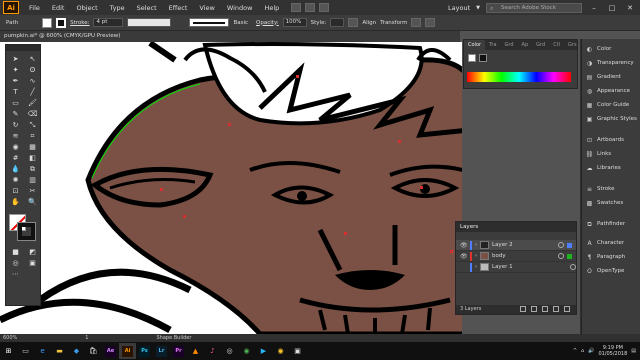 The height and width of the screenshot is (360, 640). I want to click on steam-icon: ◎, so click(229, 351).